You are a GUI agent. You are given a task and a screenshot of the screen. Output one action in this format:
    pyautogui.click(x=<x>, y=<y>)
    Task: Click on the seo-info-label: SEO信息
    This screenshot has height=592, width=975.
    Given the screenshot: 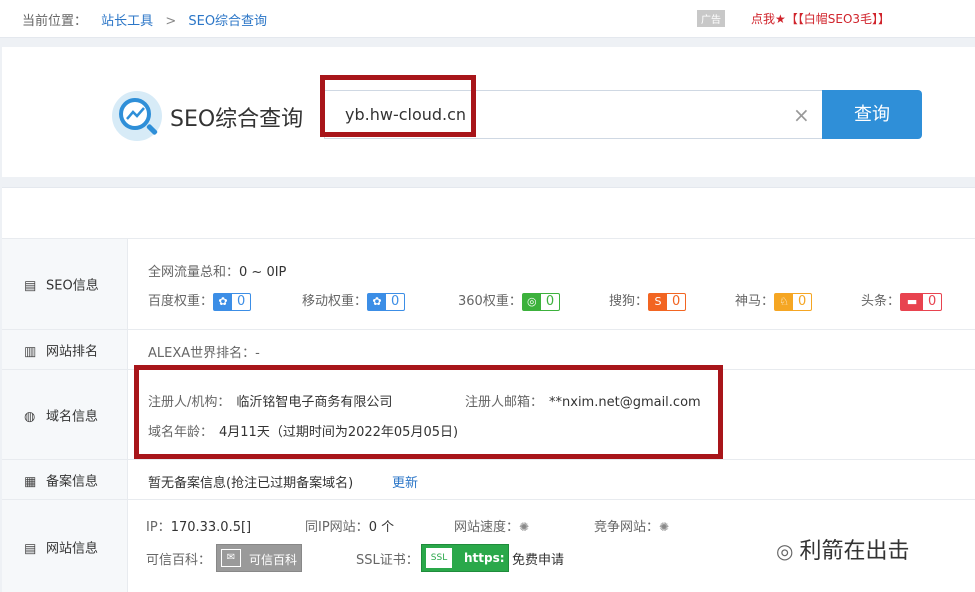 What is the action you would take?
    pyautogui.click(x=72, y=286)
    